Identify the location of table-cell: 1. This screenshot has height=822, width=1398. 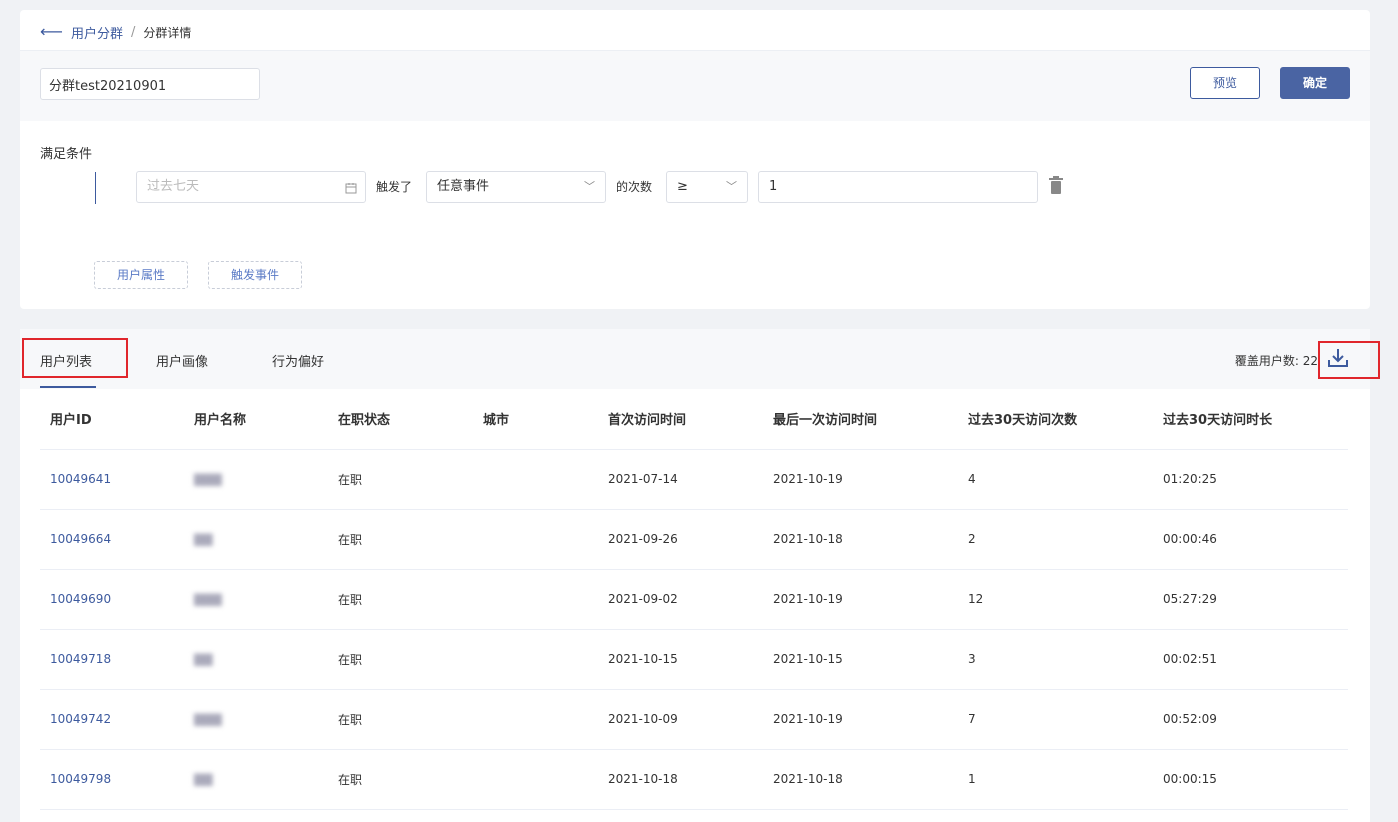
(1055, 779).